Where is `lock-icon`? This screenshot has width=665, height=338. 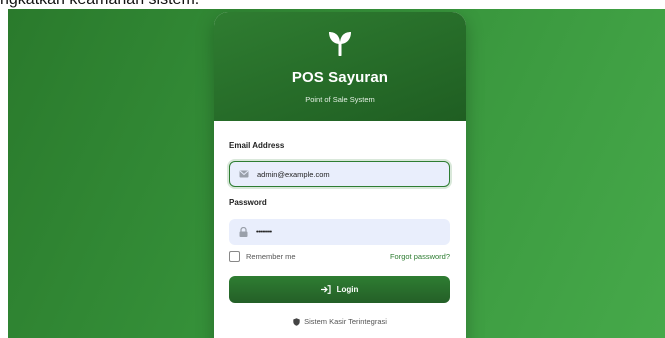 lock-icon is located at coordinates (243, 232).